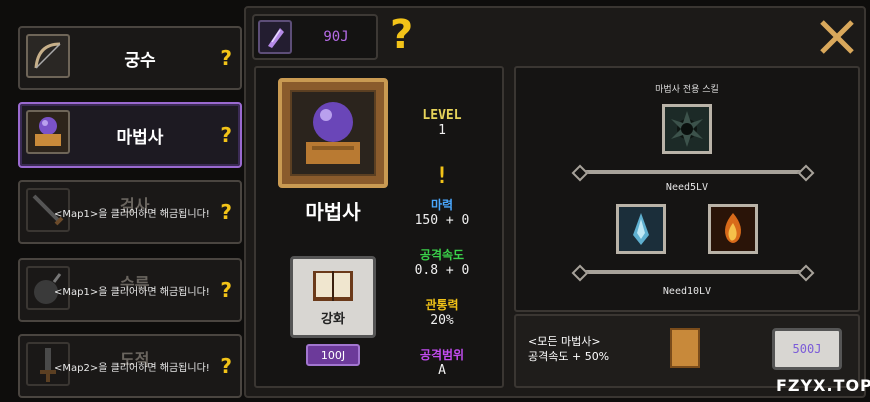  I want to click on currency-amount: 90J, so click(336, 37).